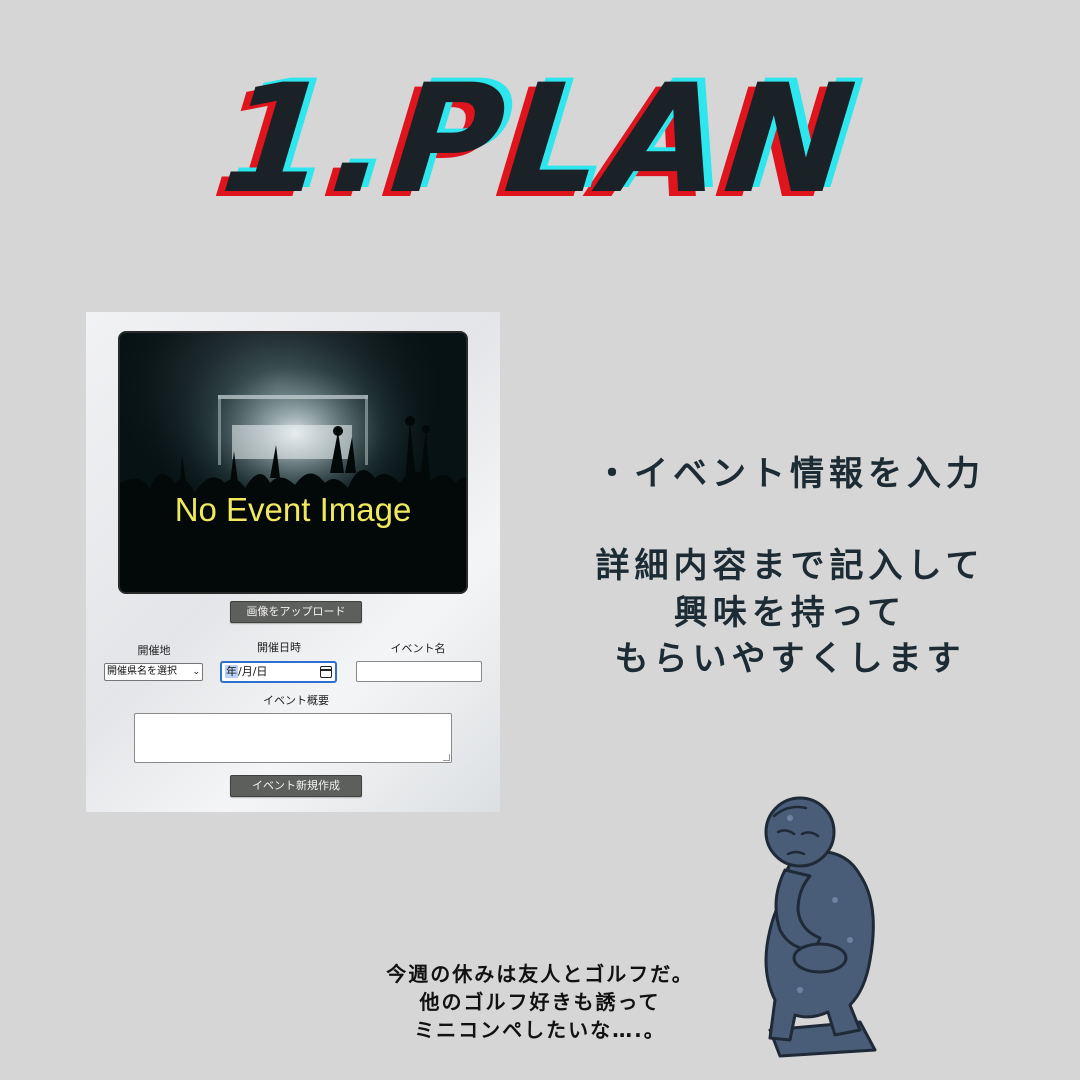 This screenshot has height=1080, width=1080. I want to click on description-line-3: もらいやすくします, so click(790, 659).